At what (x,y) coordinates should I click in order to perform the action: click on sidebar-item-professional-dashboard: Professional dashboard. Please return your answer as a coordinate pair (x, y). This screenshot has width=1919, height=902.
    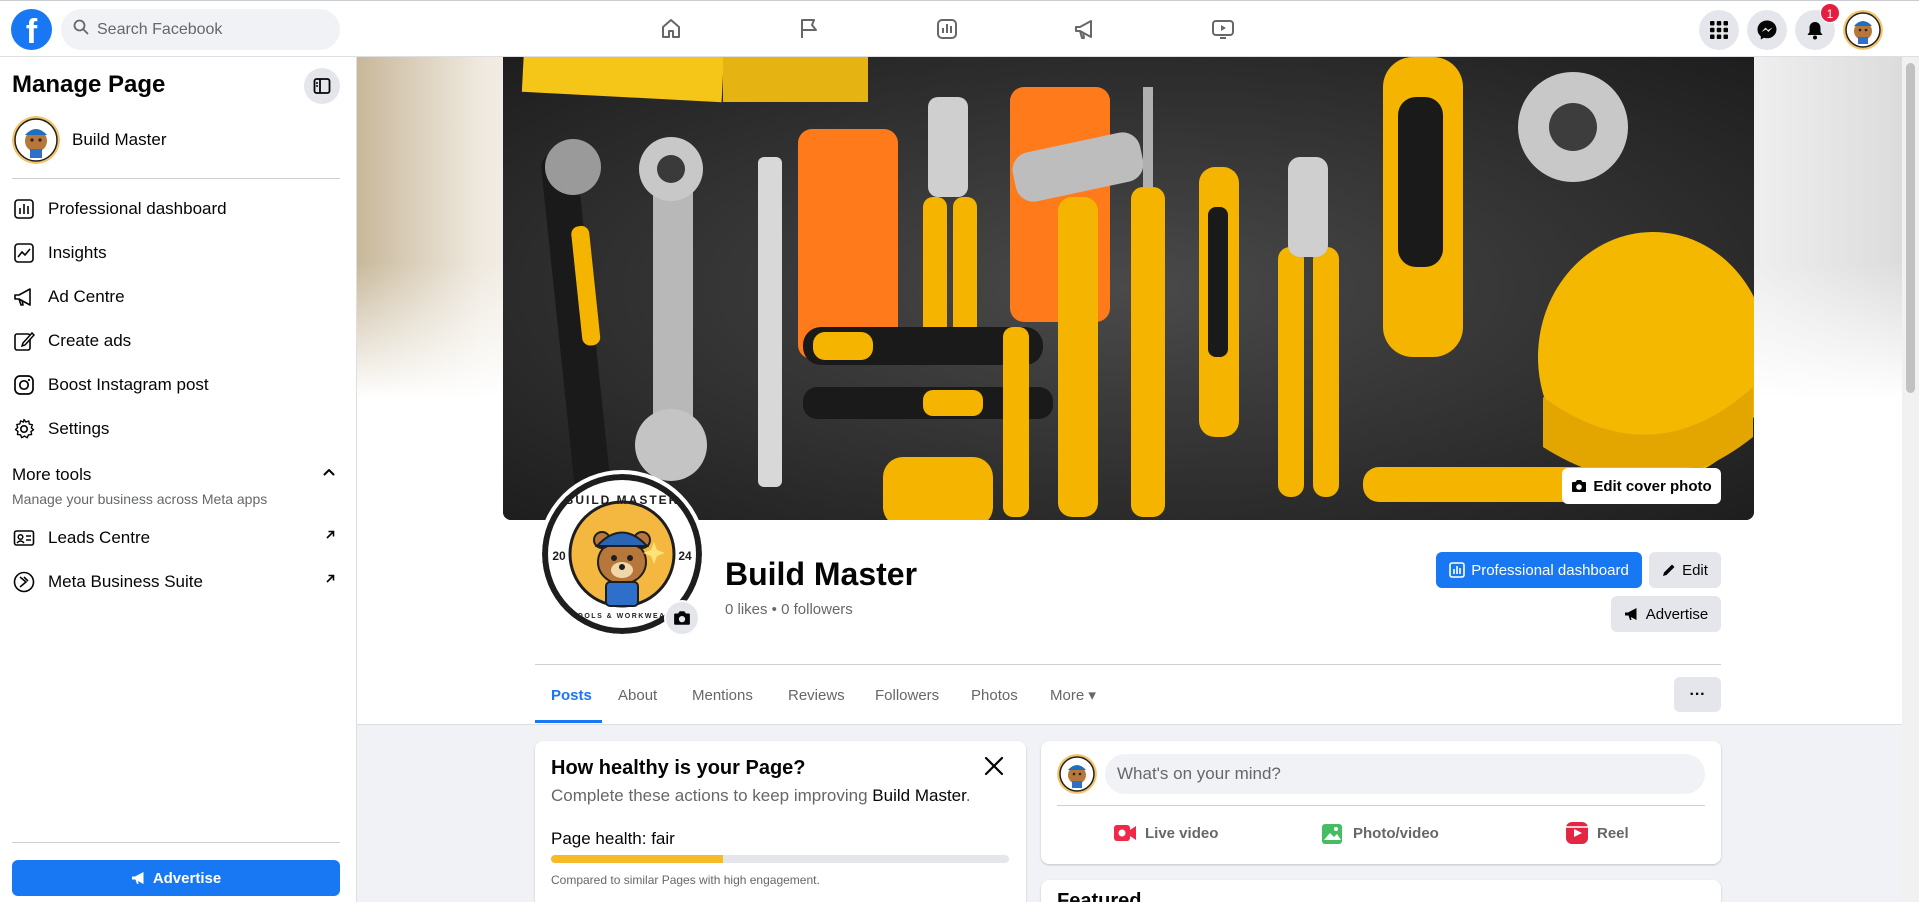
    Looking at the image, I should click on (176, 209).